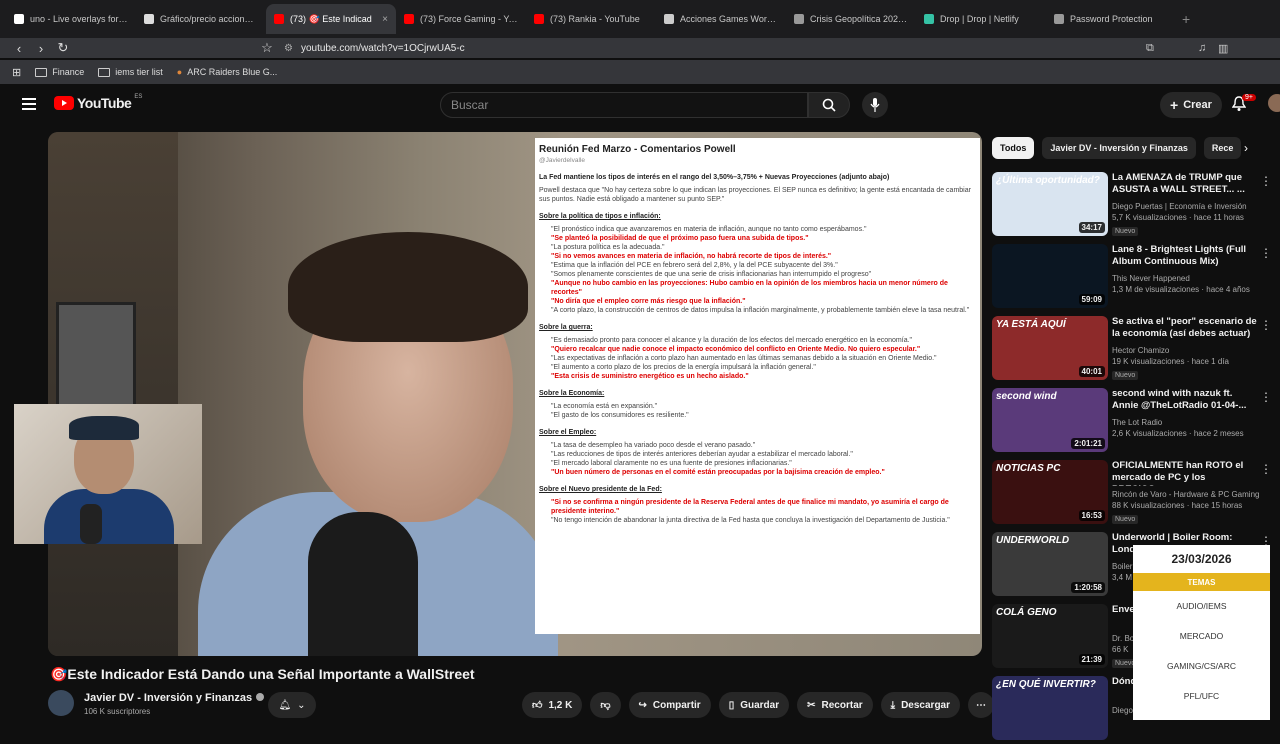 The image size is (1280, 744). I want to click on browser-tab: Acciones Games Worksho, so click(721, 19).